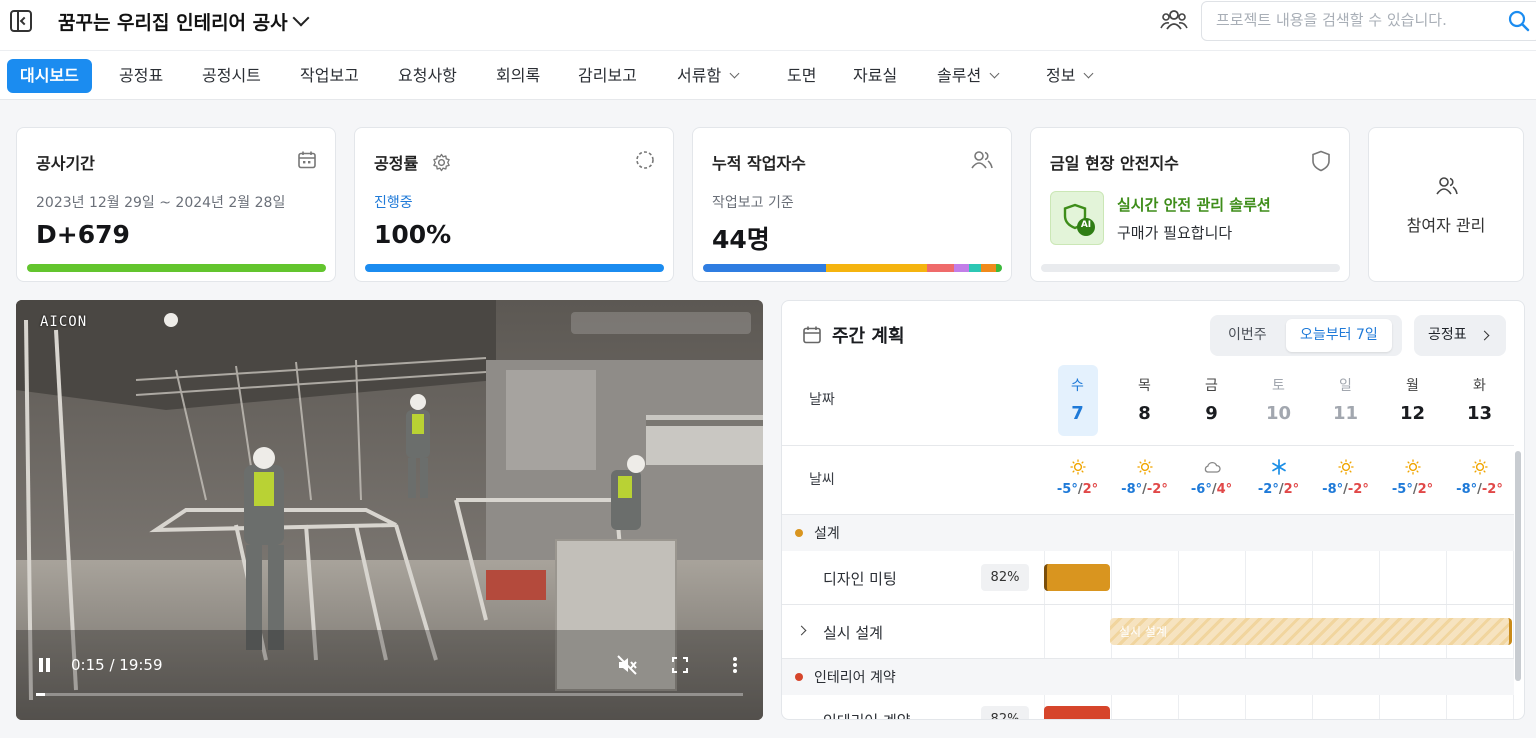 The image size is (1536, 738). What do you see at coordinates (41, 665) in the screenshot?
I see `pause-bar-left` at bounding box center [41, 665].